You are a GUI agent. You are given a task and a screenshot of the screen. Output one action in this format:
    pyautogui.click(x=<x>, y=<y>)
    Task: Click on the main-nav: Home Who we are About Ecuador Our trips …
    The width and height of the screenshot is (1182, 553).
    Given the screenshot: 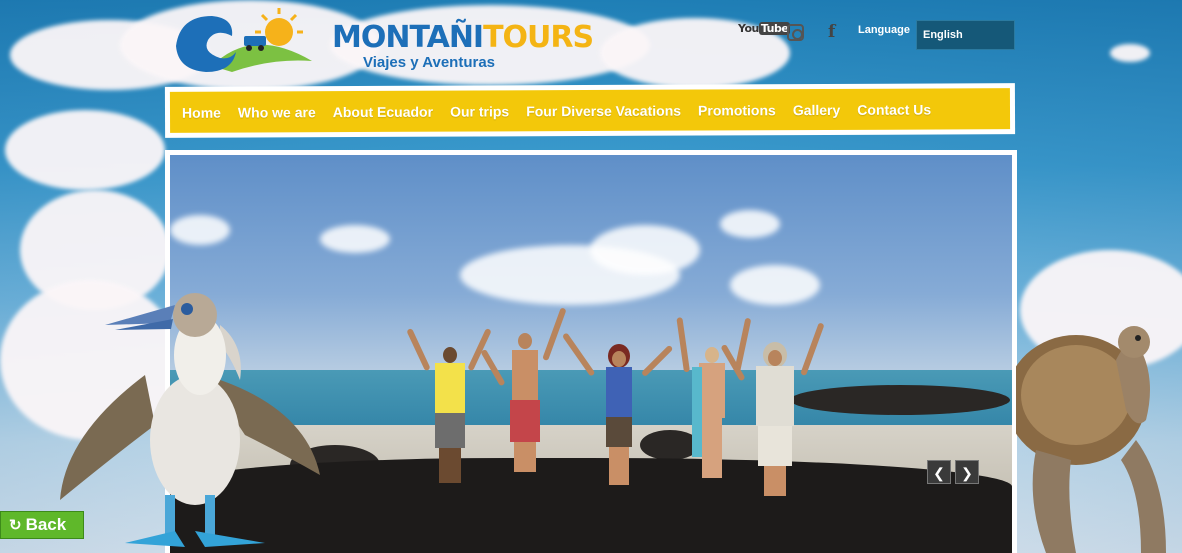 What is the action you would take?
    pyautogui.click(x=590, y=110)
    